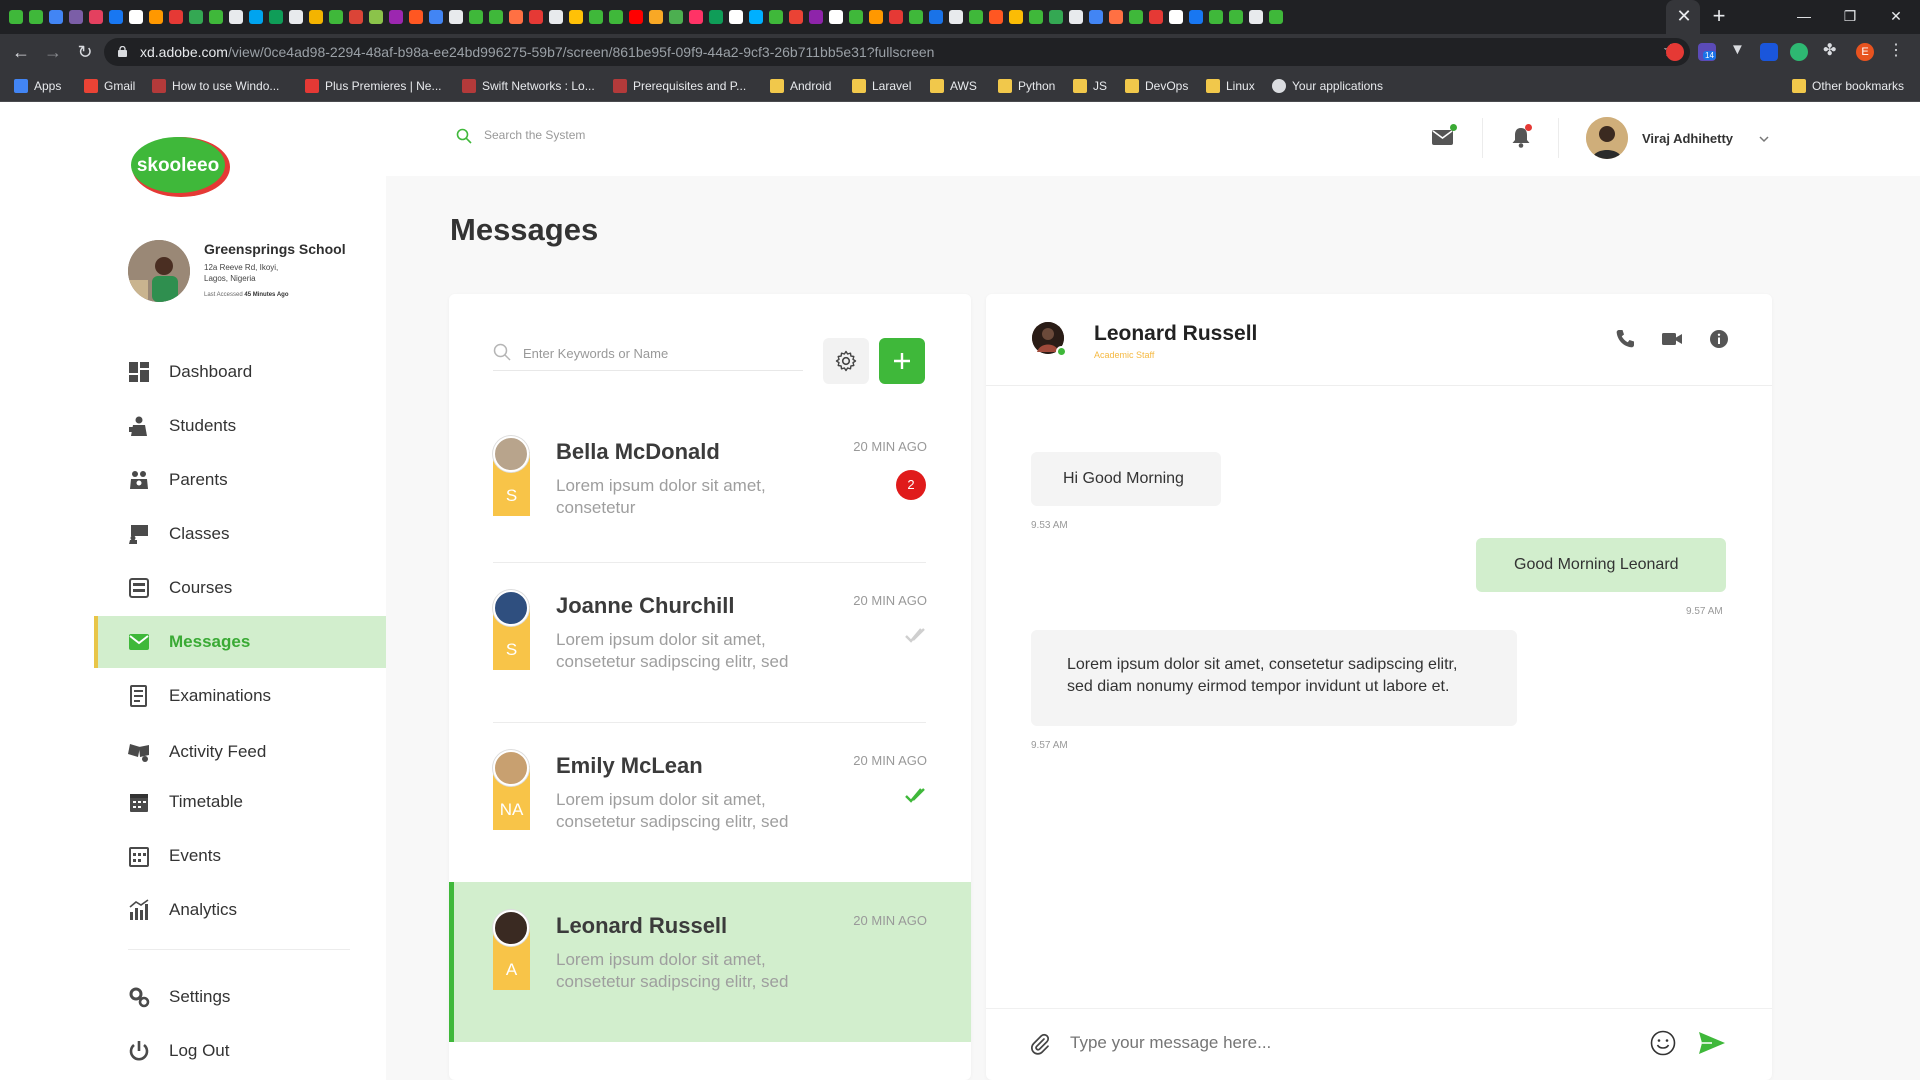 The width and height of the screenshot is (1920, 1080). I want to click on forward-icon: →, so click(53, 52).